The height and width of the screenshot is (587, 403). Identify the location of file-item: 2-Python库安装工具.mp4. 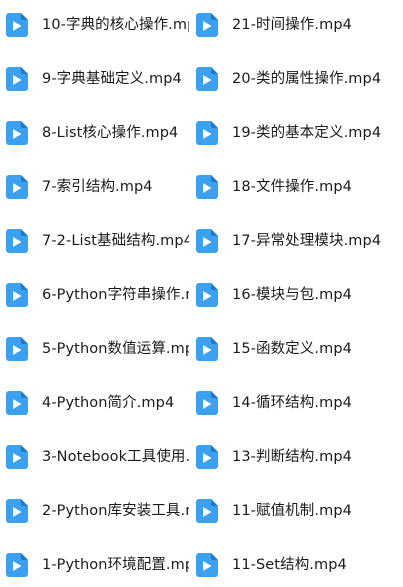
(104, 511).